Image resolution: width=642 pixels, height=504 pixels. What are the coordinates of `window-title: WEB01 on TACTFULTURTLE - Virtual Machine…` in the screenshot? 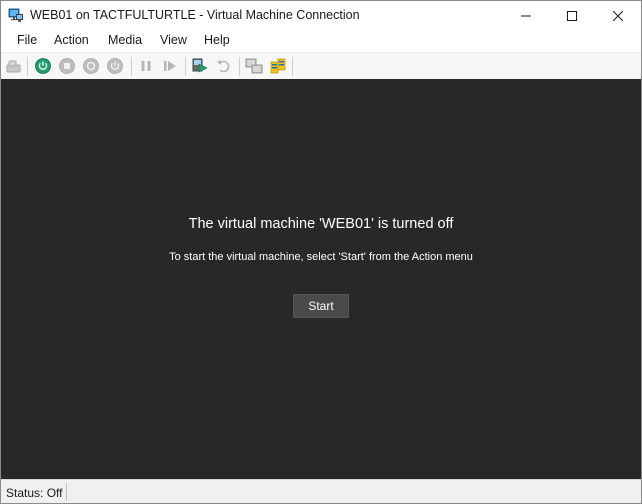 It's located at (195, 15).